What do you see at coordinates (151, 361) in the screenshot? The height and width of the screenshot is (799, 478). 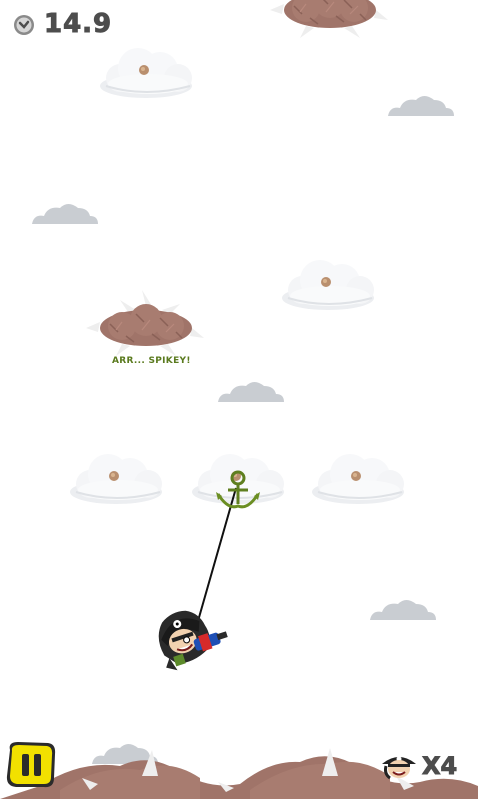 I see `hazard-caption: ARR... SPIKEY!` at bounding box center [151, 361].